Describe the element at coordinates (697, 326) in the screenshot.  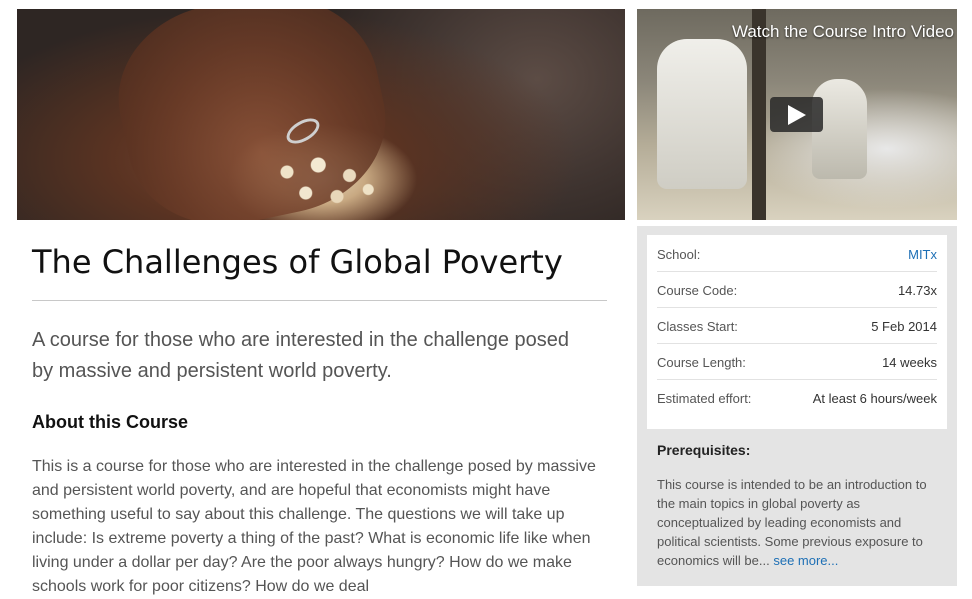
I see `detail-label: Classes Start:` at that location.